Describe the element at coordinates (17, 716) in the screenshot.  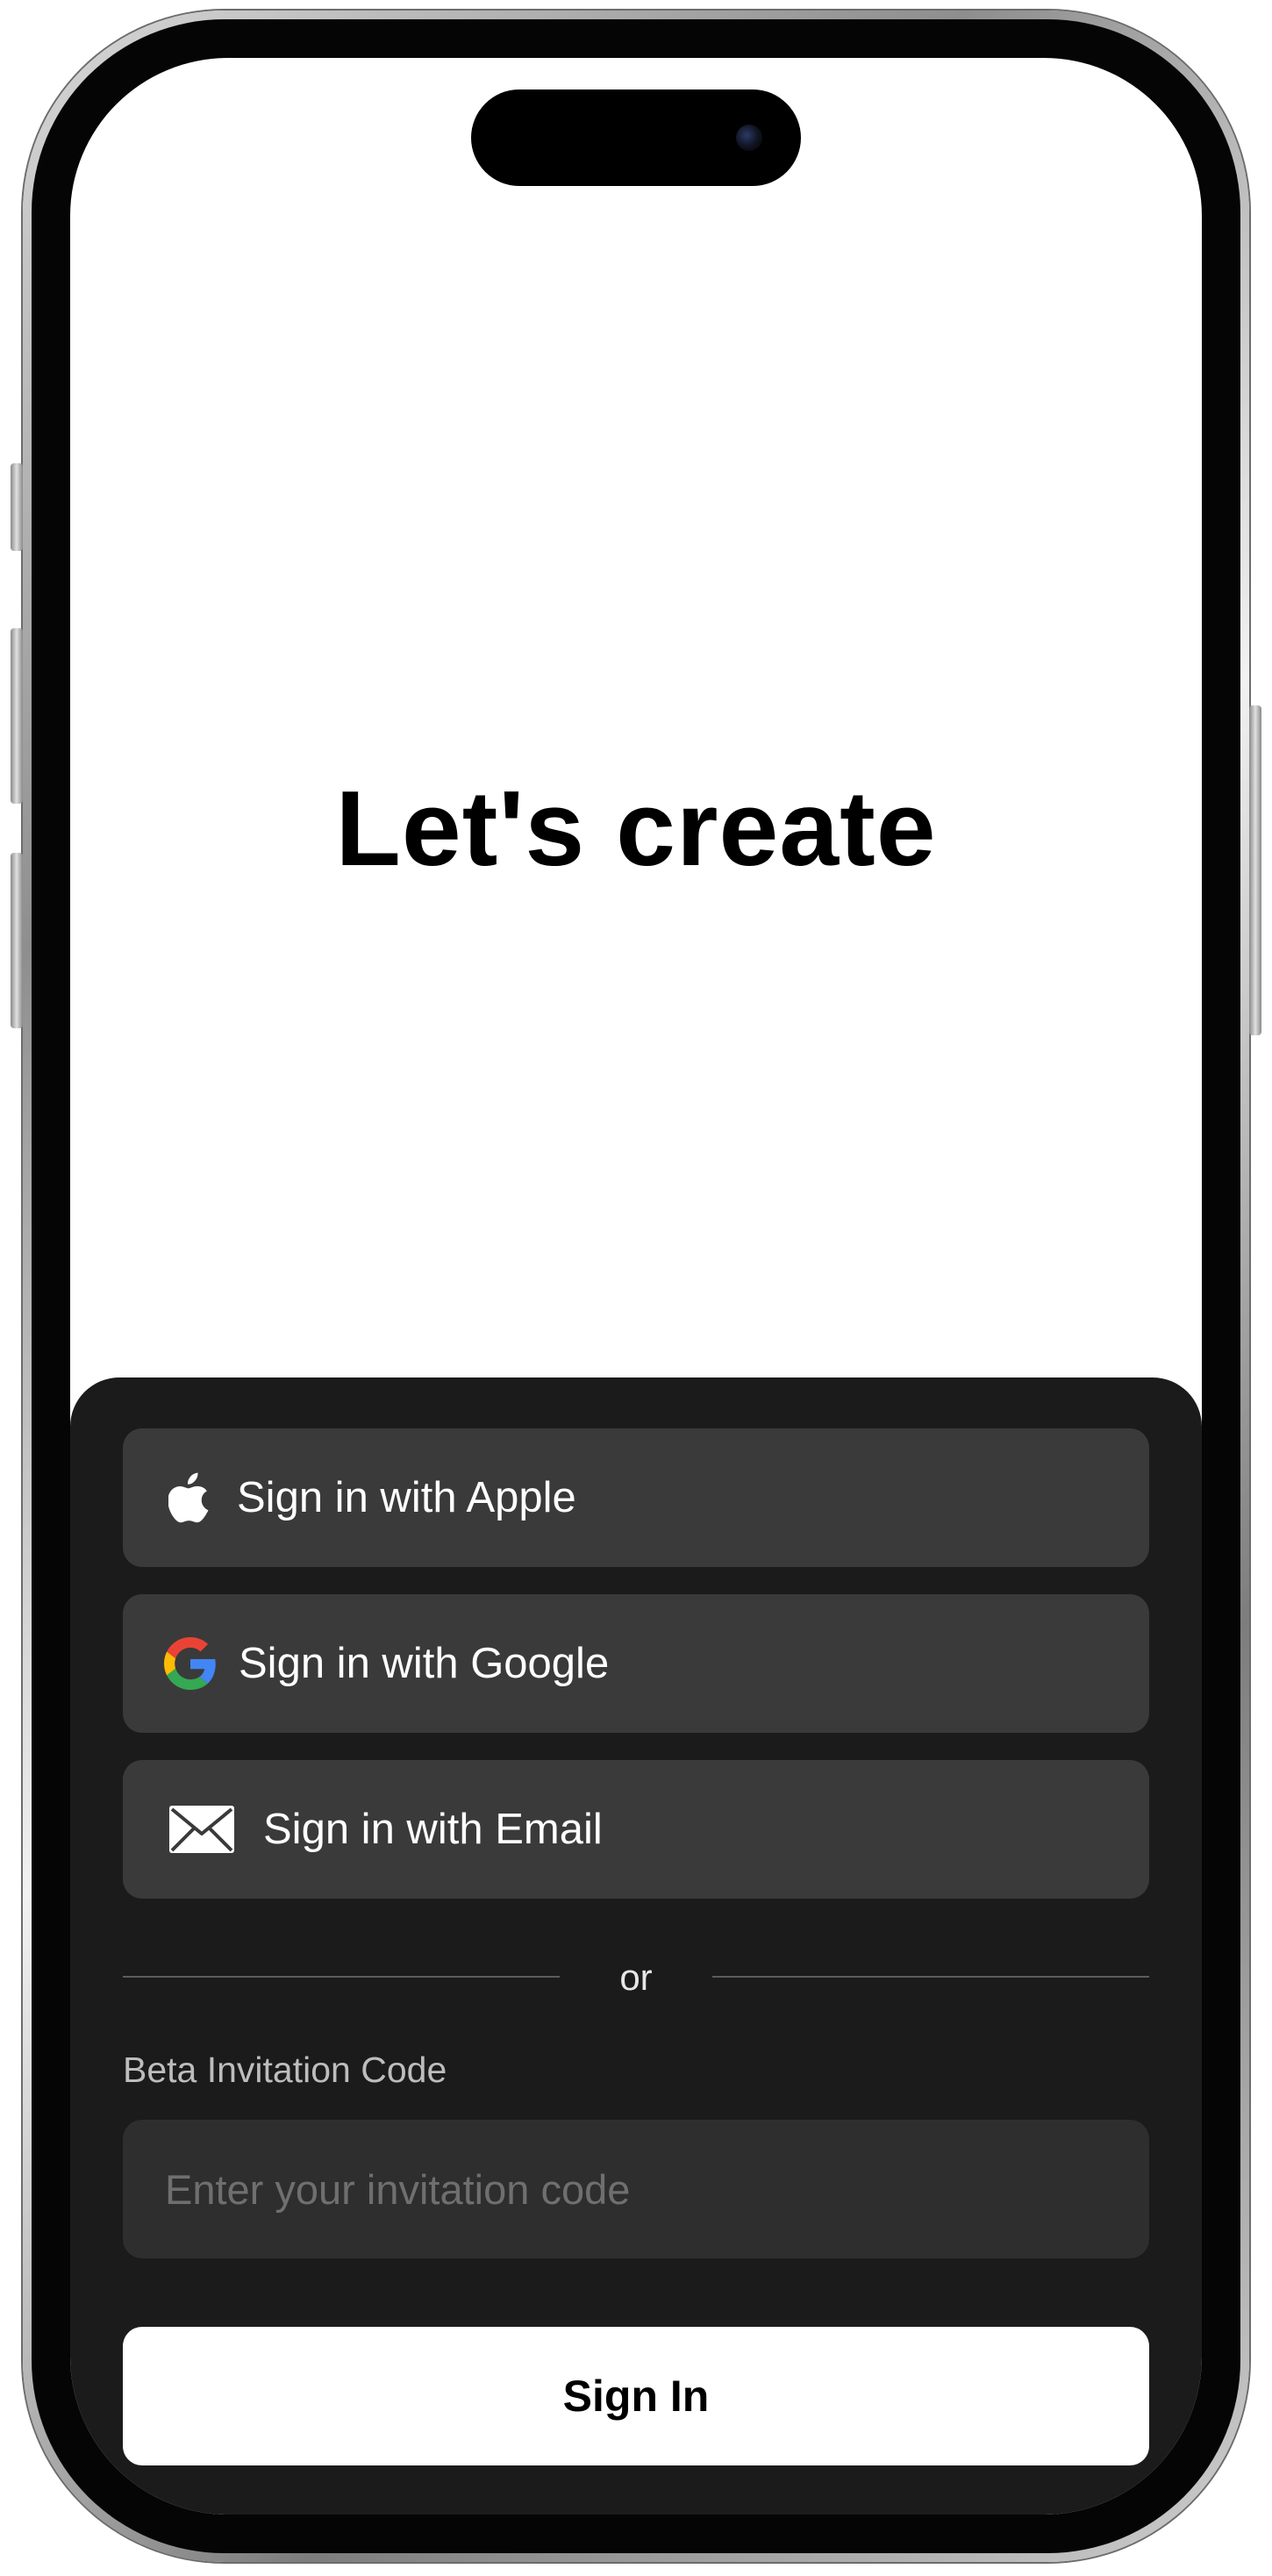
I see `volume-up-button` at that location.